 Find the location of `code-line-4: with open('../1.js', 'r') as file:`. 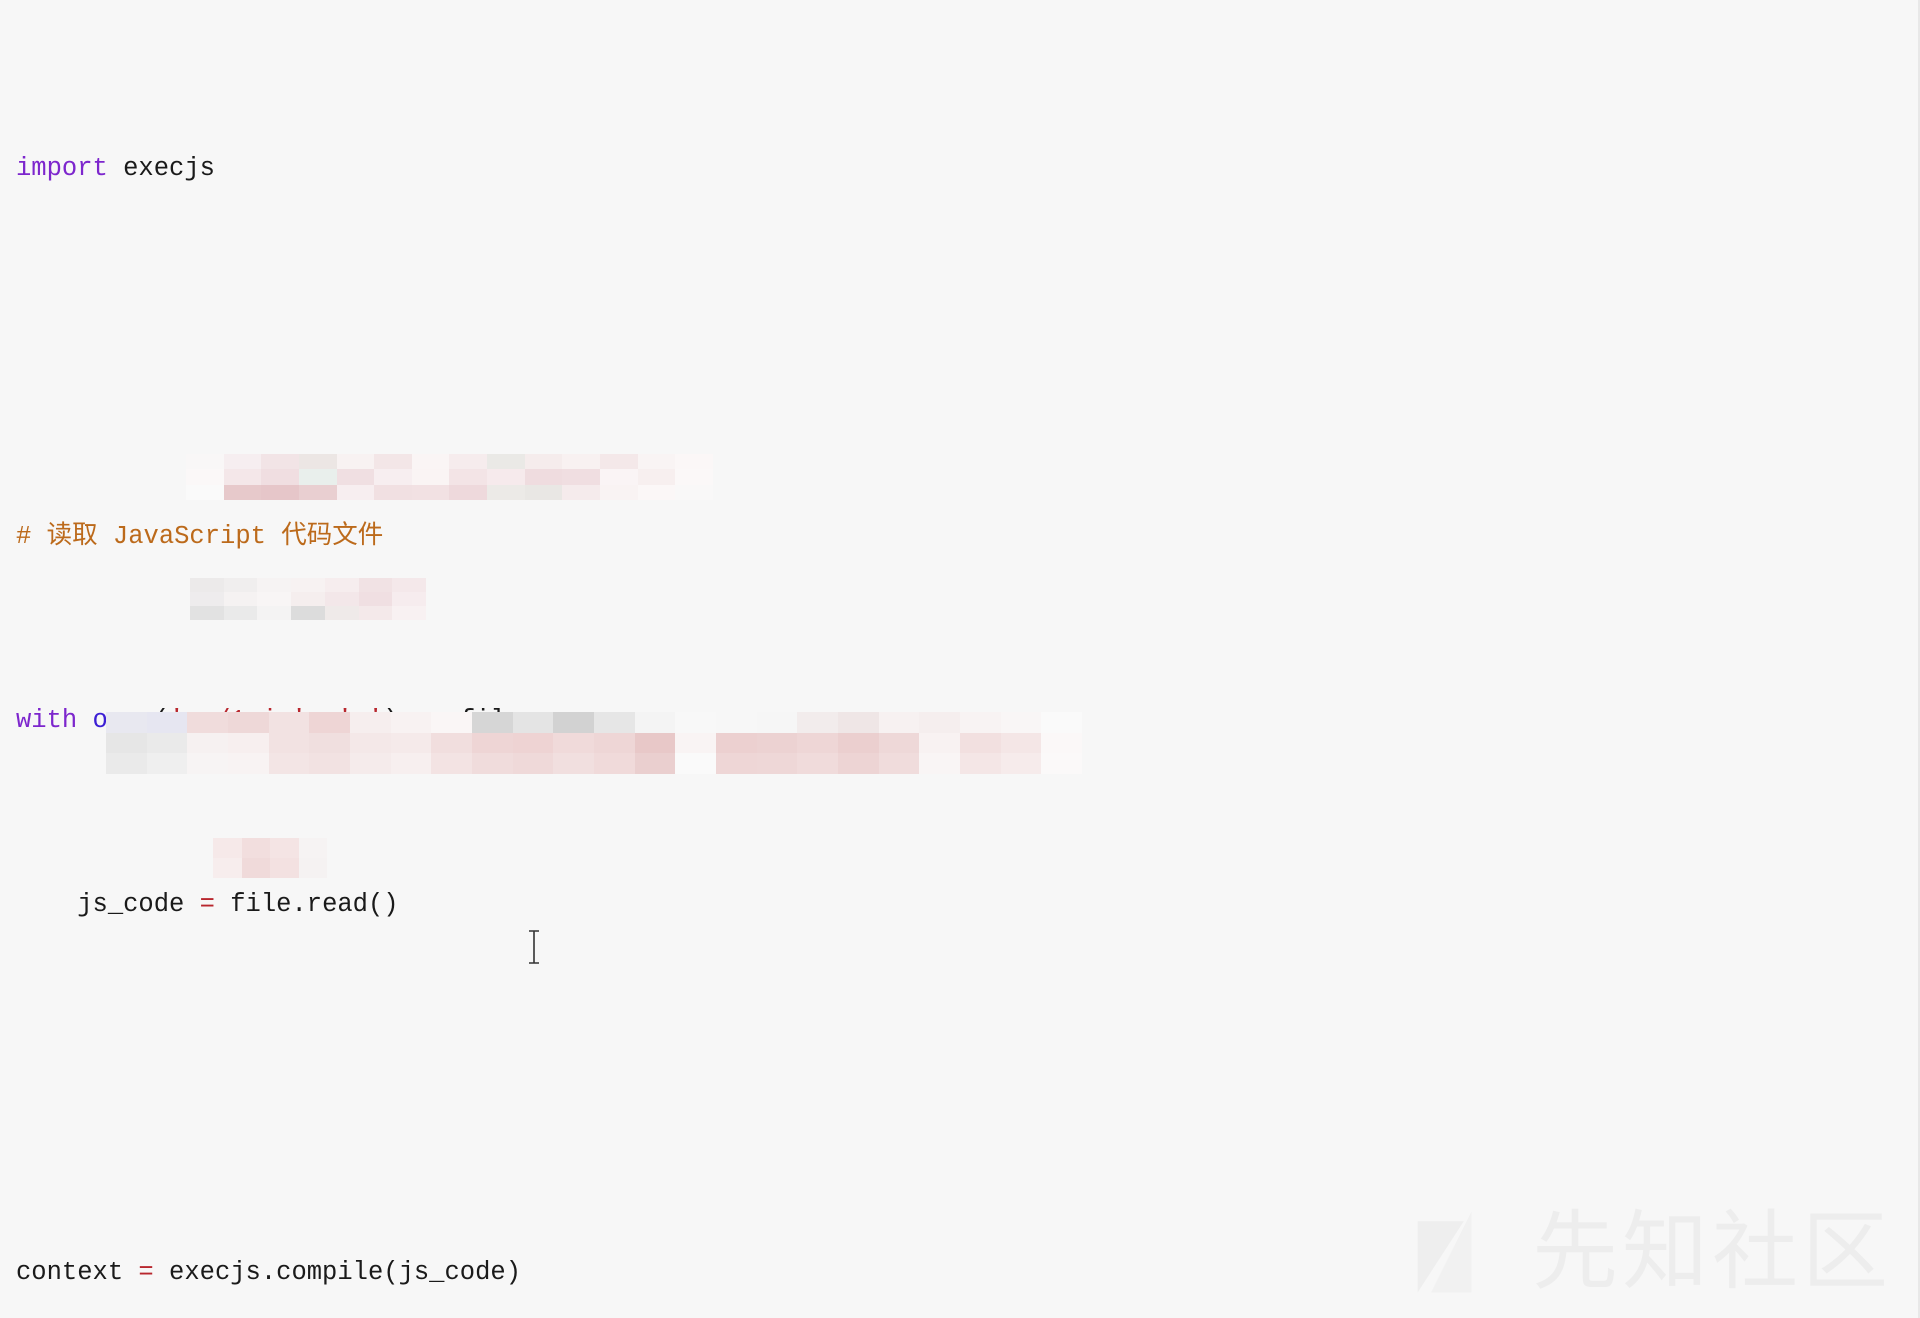

code-line-4: with open('../1.js', 'r') as file: is located at coordinates (946, 721).